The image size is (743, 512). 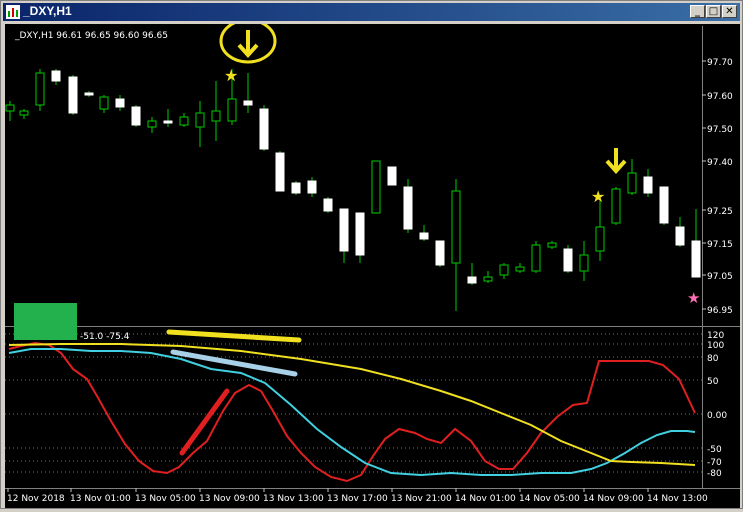 I want to click on indicator-tick-label: 0.00, so click(x=717, y=416).